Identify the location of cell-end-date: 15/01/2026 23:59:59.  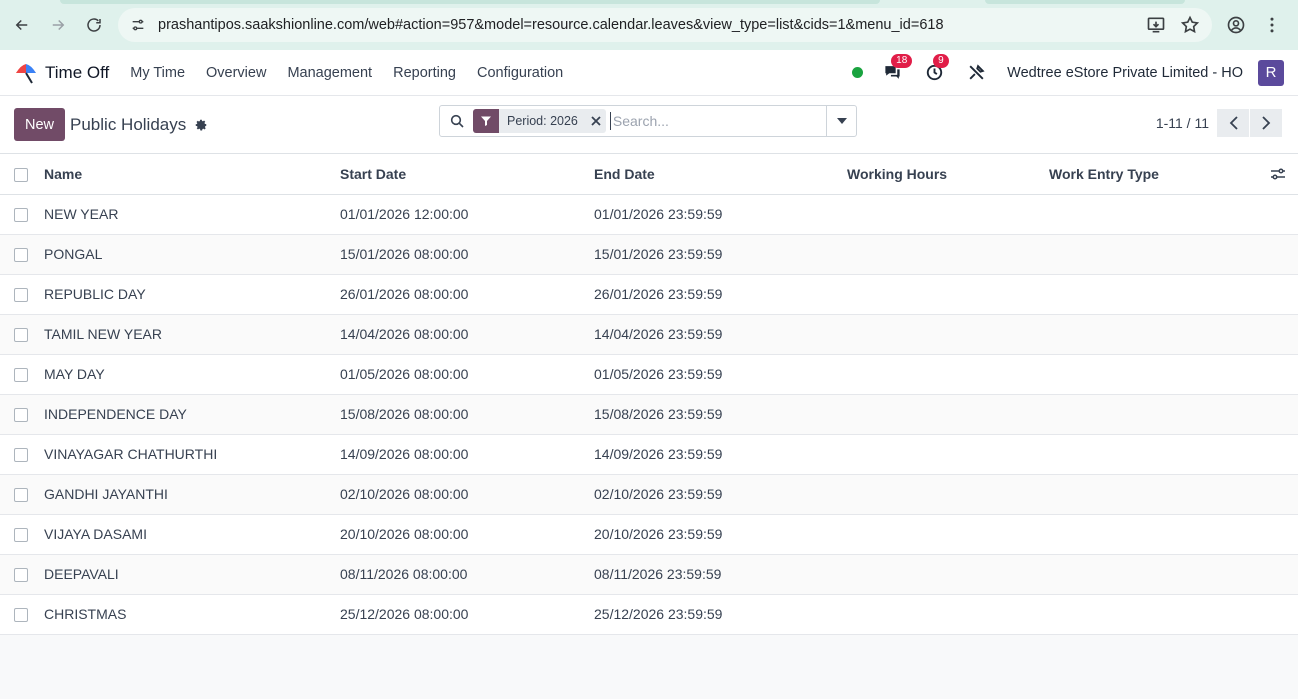
(720, 254).